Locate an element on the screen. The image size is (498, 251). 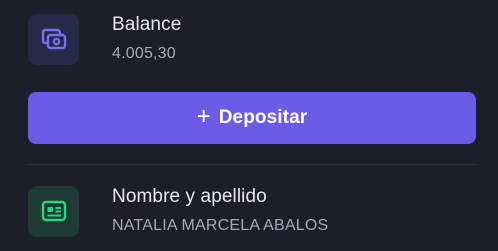
balance-value: 4.005,30 is located at coordinates (144, 53).